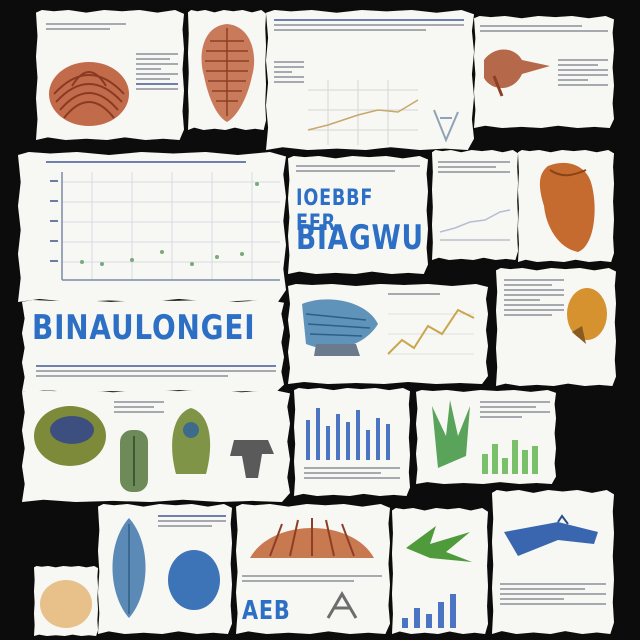  I want to click on card-bar-chart, so click(352, 442).